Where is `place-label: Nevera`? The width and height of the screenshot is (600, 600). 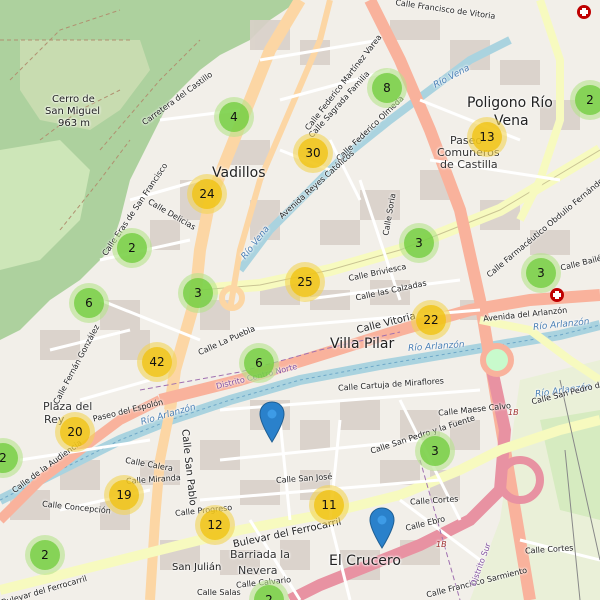
place-label: Nevera is located at coordinates (258, 570).